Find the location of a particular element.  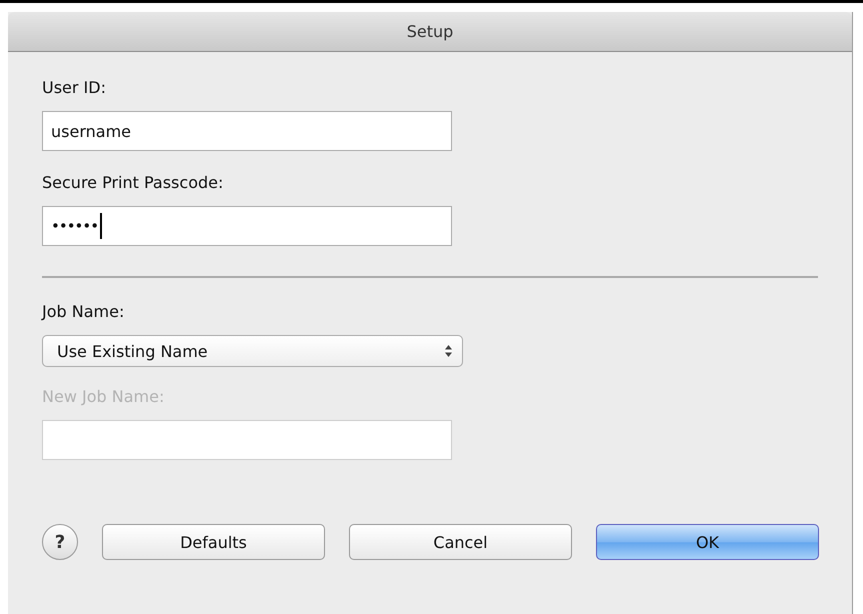

up-down-arrows-icon is located at coordinates (448, 351).